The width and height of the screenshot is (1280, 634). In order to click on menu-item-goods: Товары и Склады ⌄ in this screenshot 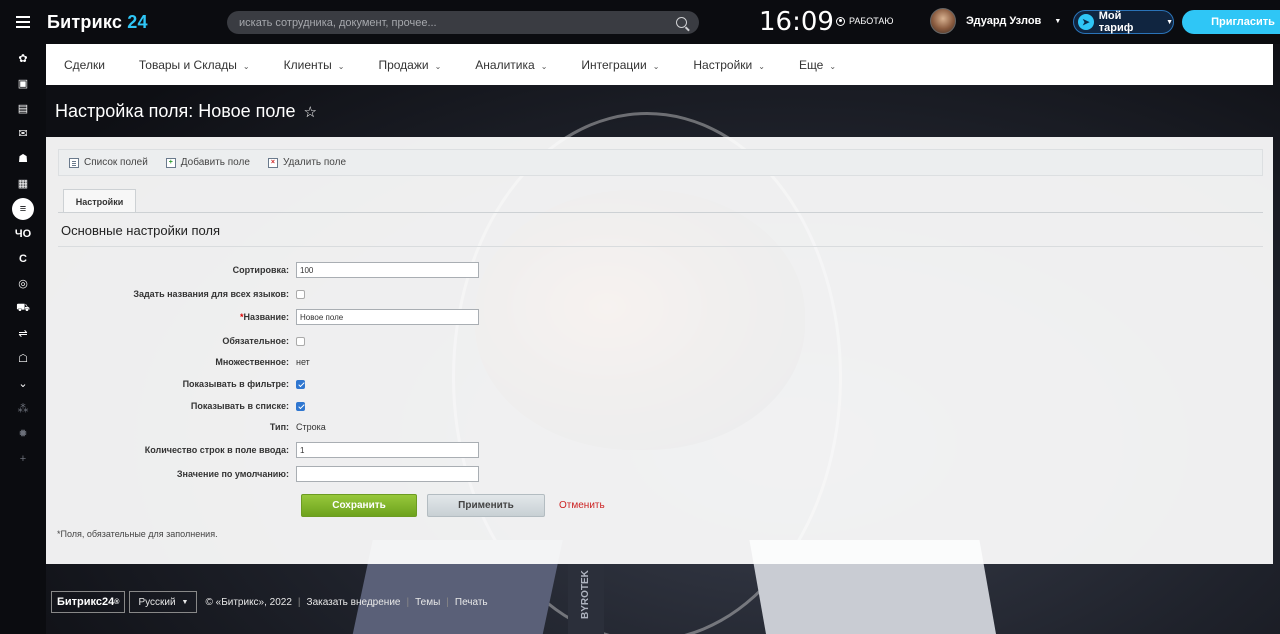, I will do `click(194, 65)`.